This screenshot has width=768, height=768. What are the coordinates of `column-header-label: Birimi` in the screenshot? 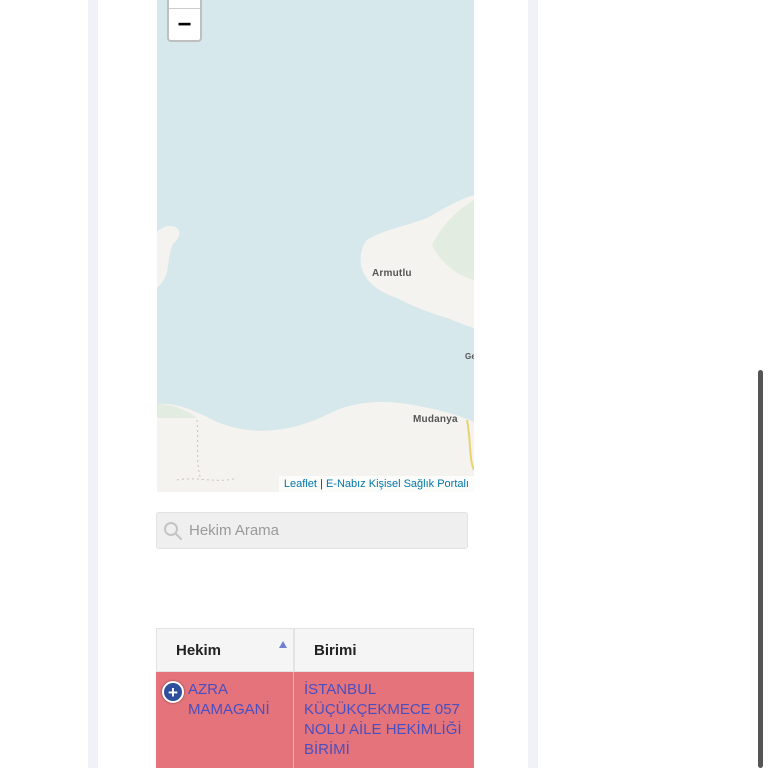 It's located at (335, 650).